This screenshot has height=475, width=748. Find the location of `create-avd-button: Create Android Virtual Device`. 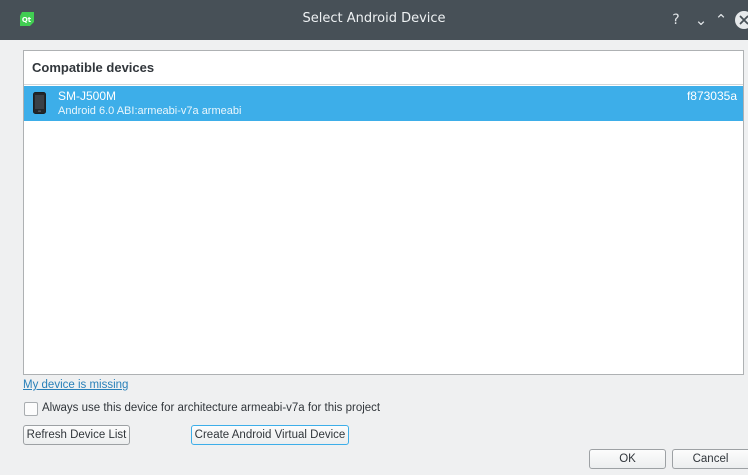

create-avd-button: Create Android Virtual Device is located at coordinates (270, 435).